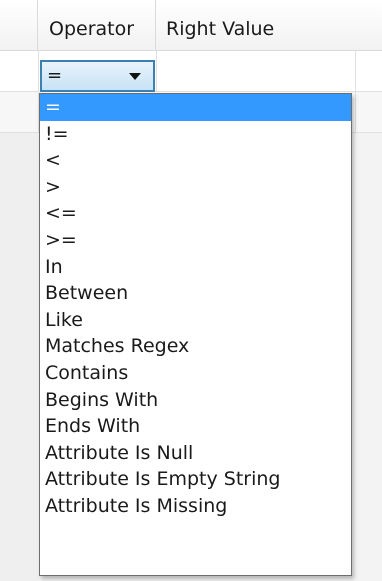 This screenshot has height=581, width=382. Describe the element at coordinates (195, 426) in the screenshot. I see `dropdown-option: Ends With` at that location.